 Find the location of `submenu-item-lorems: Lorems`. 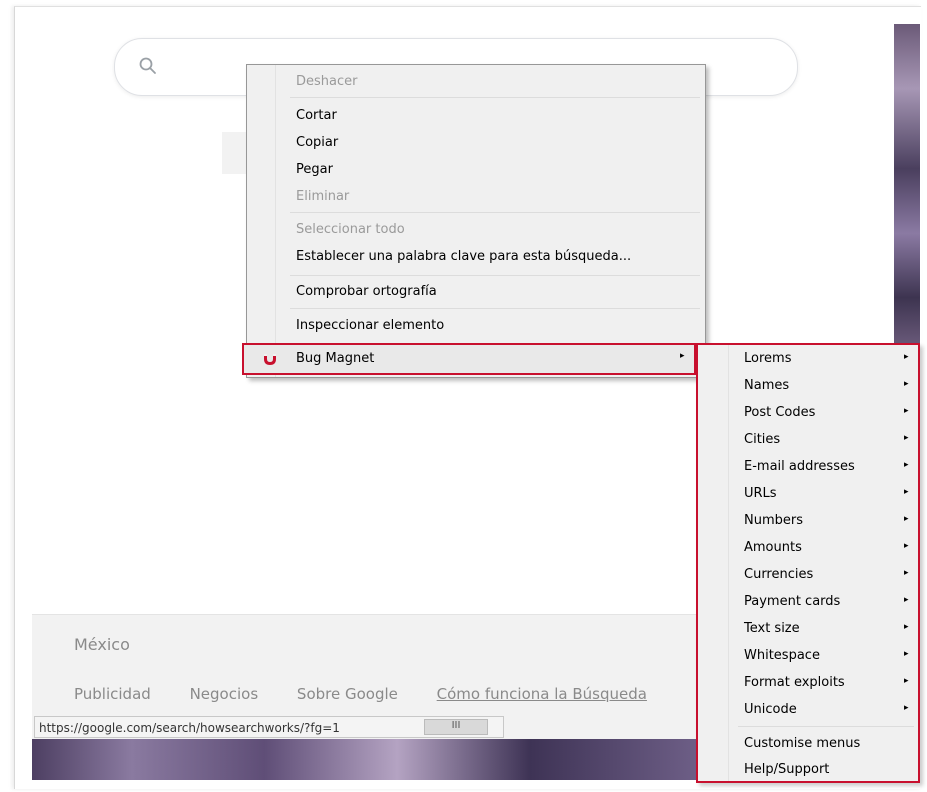

submenu-item-lorems: Lorems is located at coordinates (767, 358).